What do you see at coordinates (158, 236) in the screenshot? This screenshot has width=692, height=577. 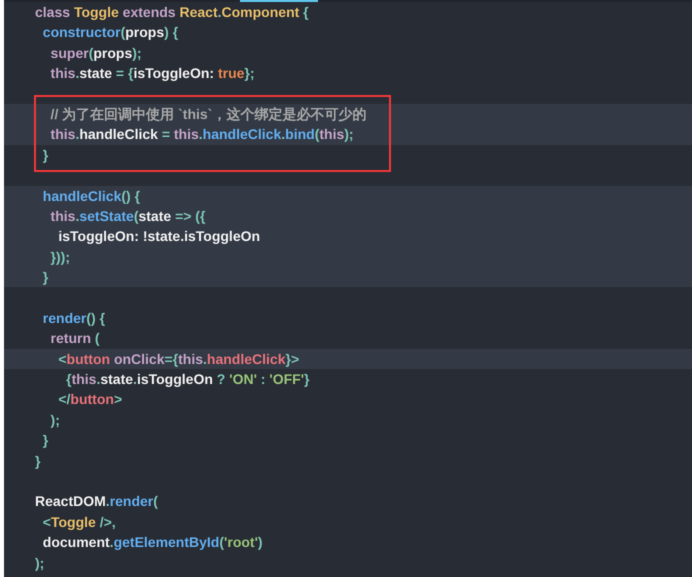 I see `code-line: isToggleOn: !state.isToggleOn` at bounding box center [158, 236].